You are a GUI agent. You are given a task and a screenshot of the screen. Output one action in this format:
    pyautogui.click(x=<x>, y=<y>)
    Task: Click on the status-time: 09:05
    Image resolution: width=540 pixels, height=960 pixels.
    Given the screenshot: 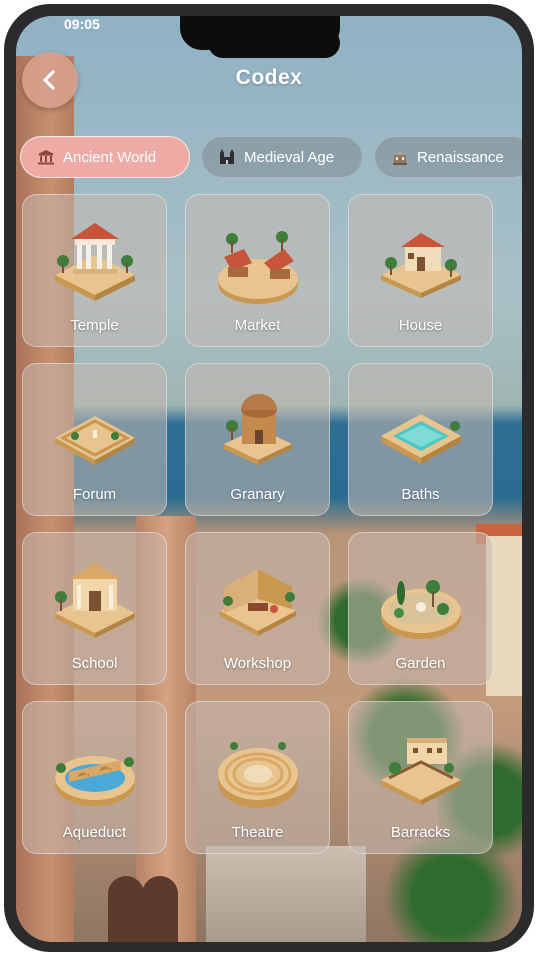 What is the action you would take?
    pyautogui.click(x=82, y=24)
    